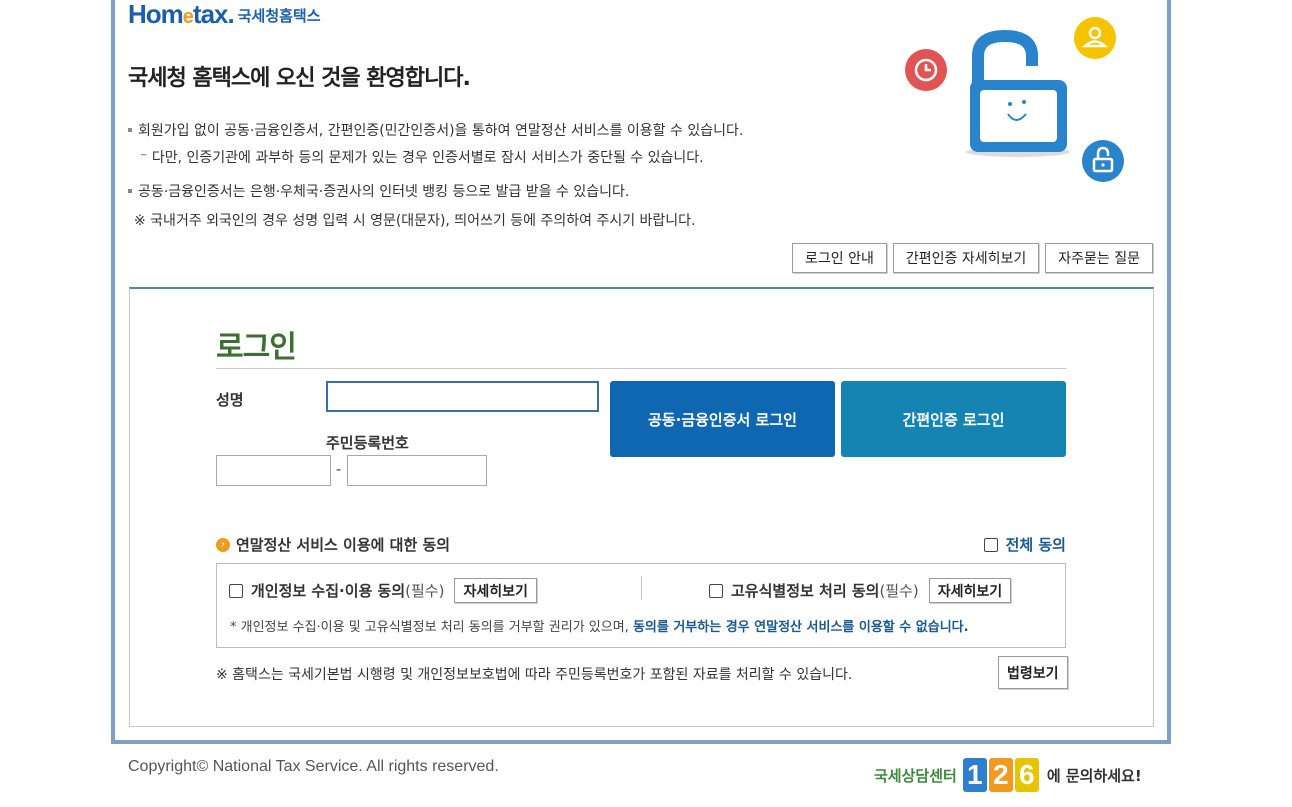 The image size is (1292, 807). What do you see at coordinates (1033, 672) in the screenshot?
I see `view-law-button: 법령보기` at bounding box center [1033, 672].